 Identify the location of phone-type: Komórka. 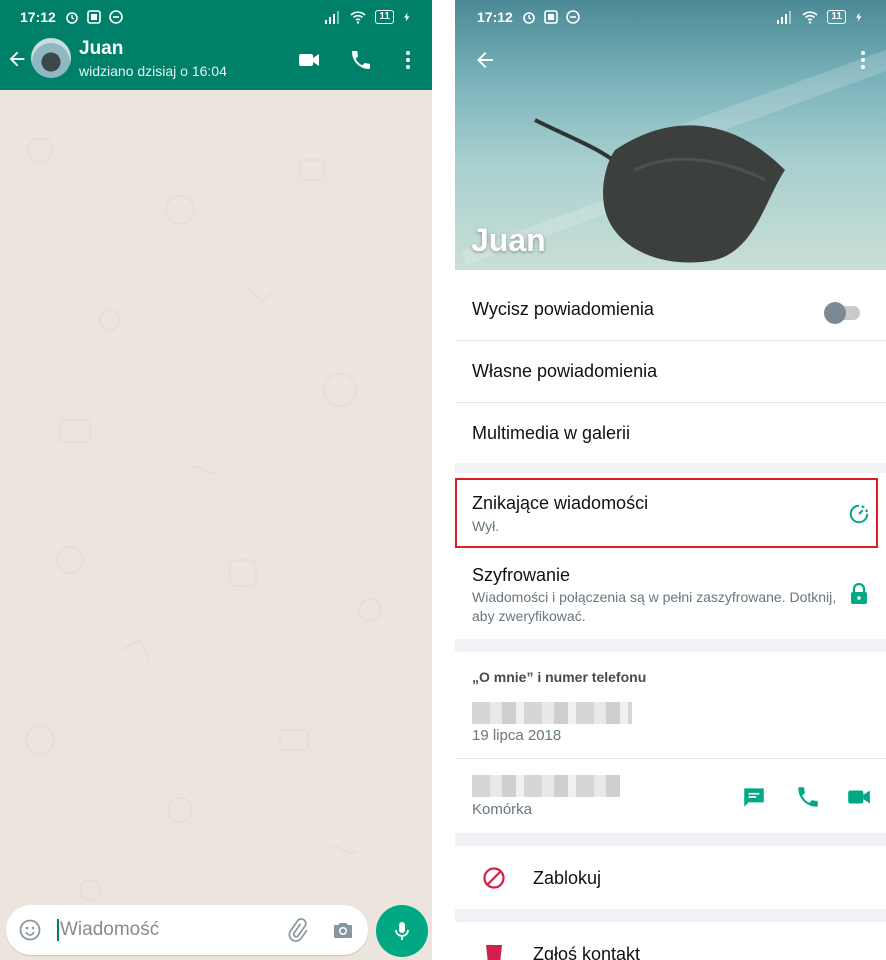
(502, 809).